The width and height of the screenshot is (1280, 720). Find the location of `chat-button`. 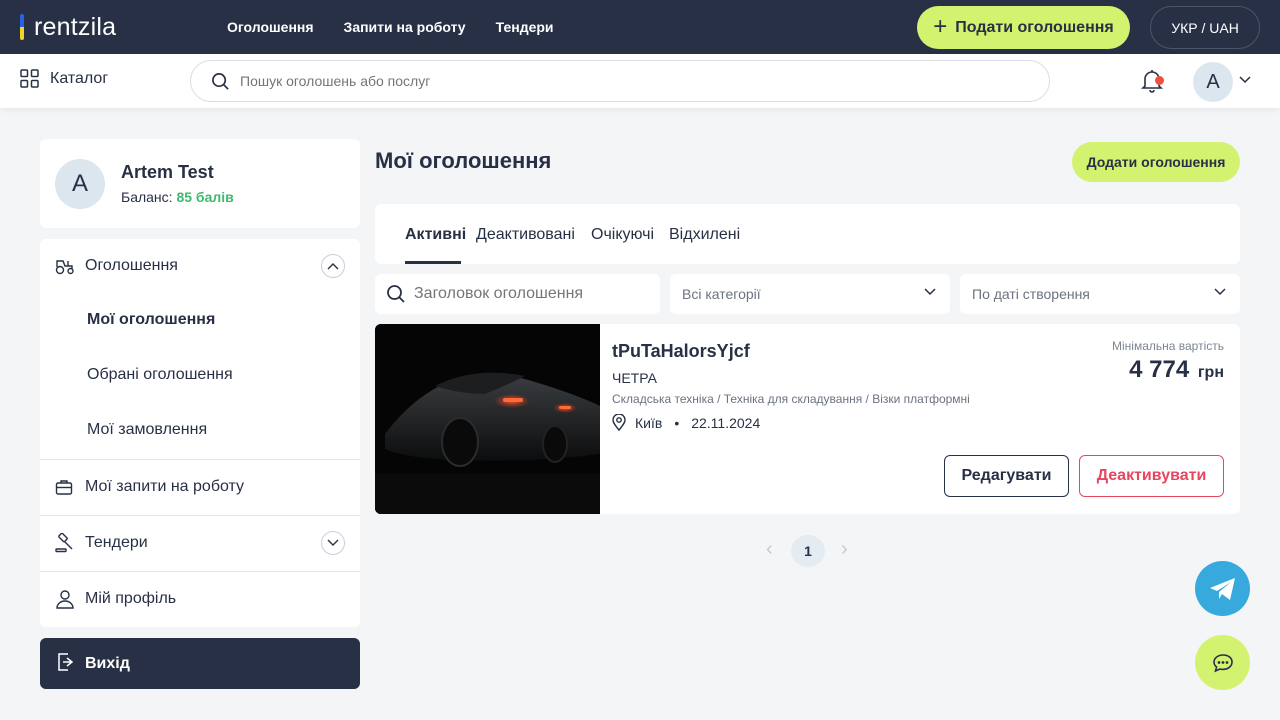

chat-button is located at coordinates (1222, 662).